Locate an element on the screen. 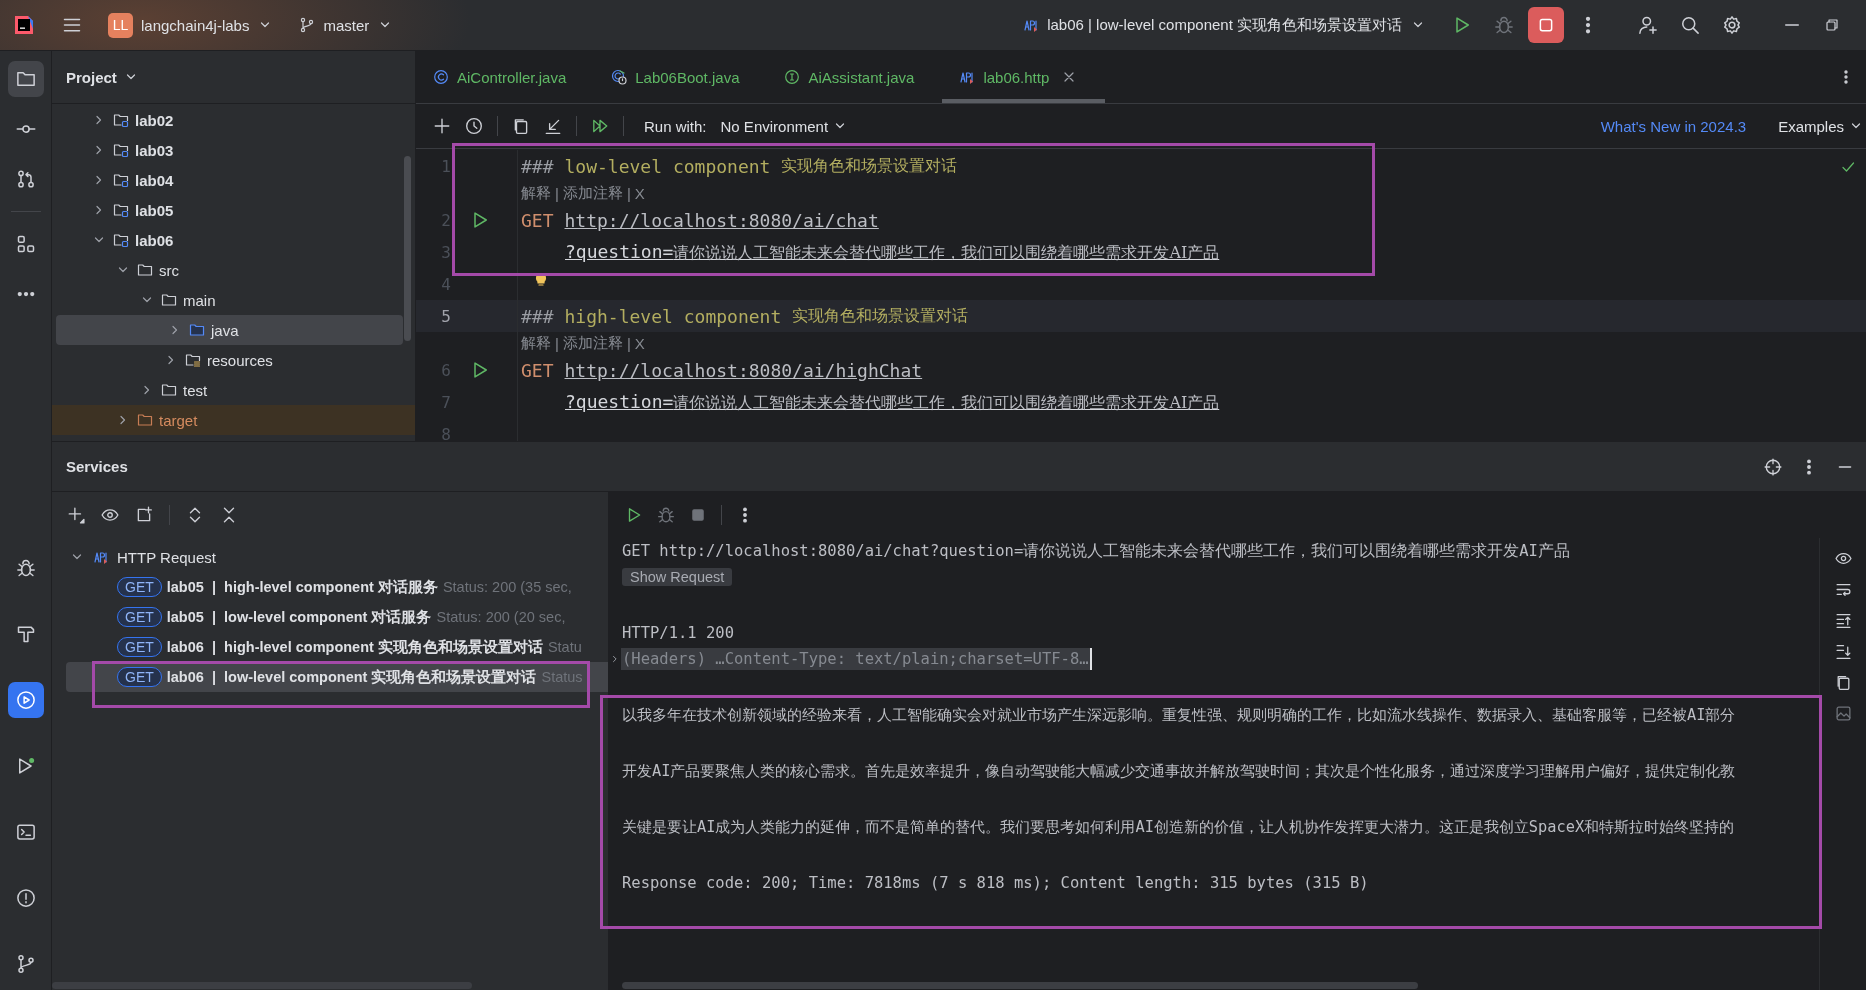 The height and width of the screenshot is (990, 1866). branch-selector: master is located at coordinates (346, 25).